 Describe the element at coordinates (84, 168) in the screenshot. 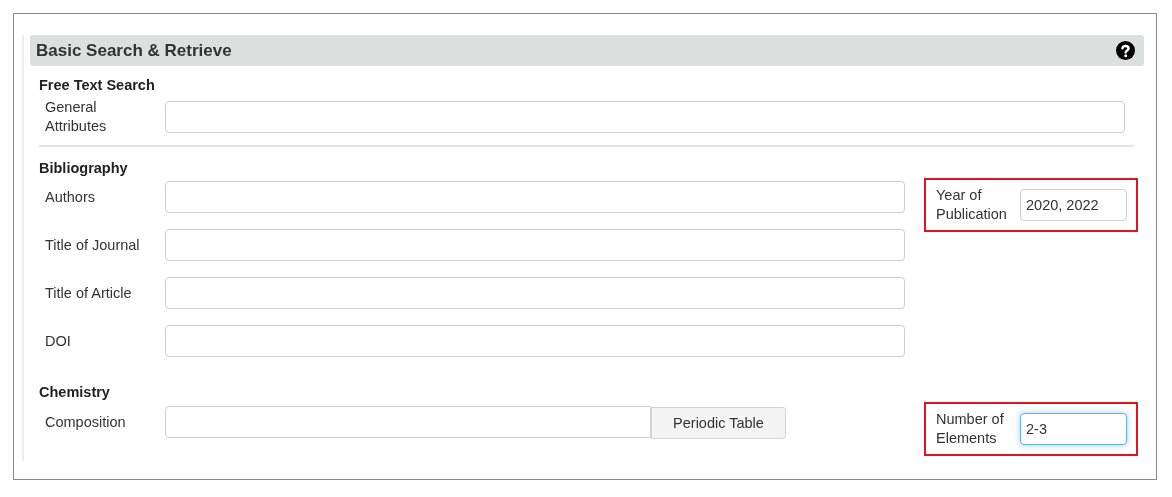

I see `section-heading: Bibliography` at that location.